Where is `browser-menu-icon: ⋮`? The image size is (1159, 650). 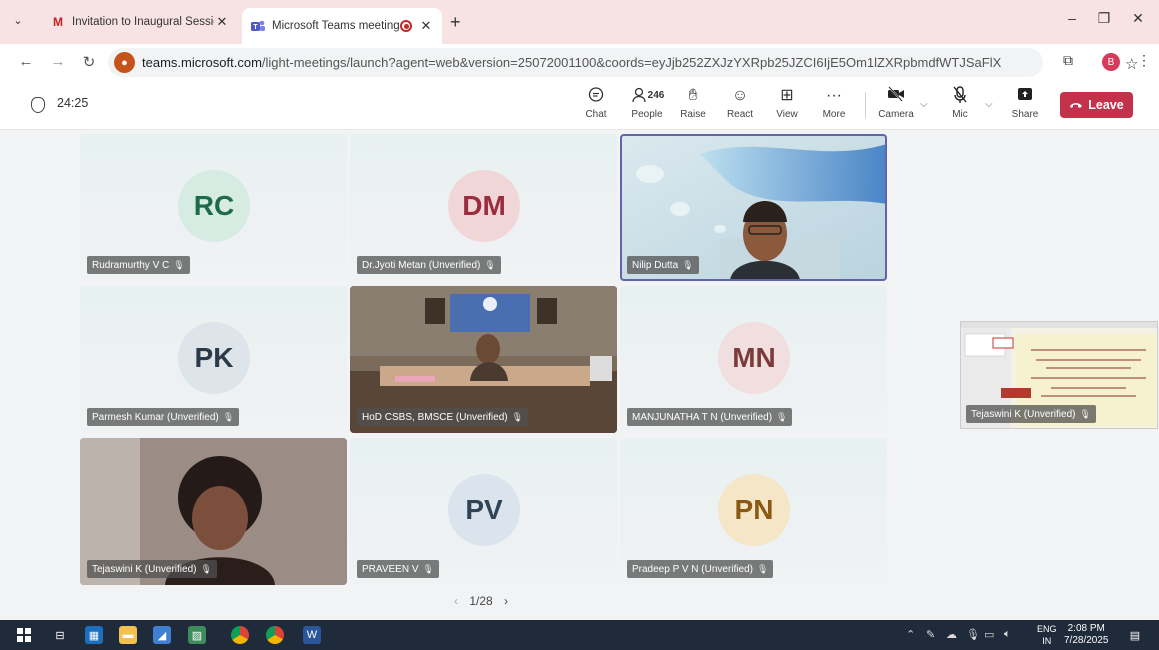 browser-menu-icon: ⋮ is located at coordinates (1144, 60).